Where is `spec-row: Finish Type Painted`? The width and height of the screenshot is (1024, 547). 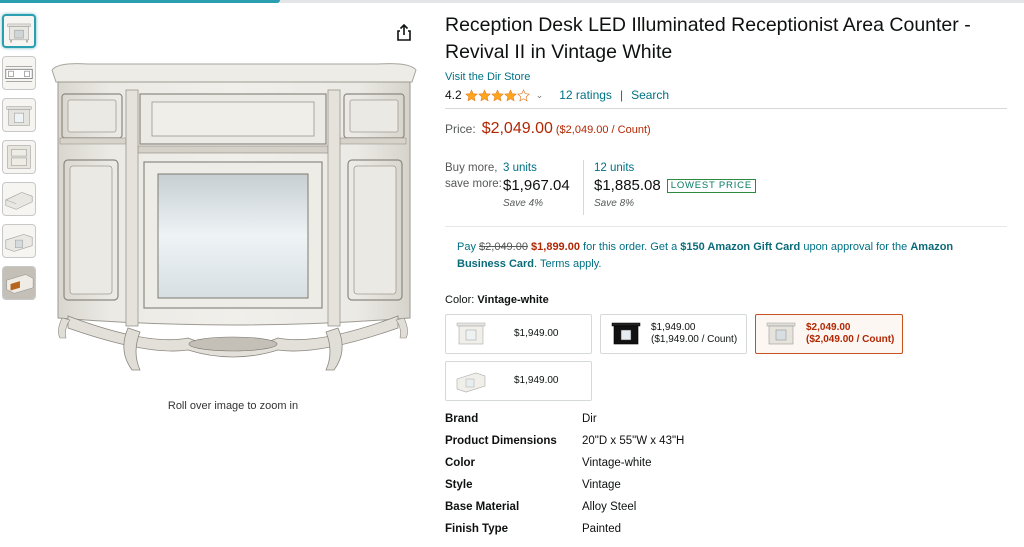
spec-row: Finish Type Painted is located at coordinates (726, 529).